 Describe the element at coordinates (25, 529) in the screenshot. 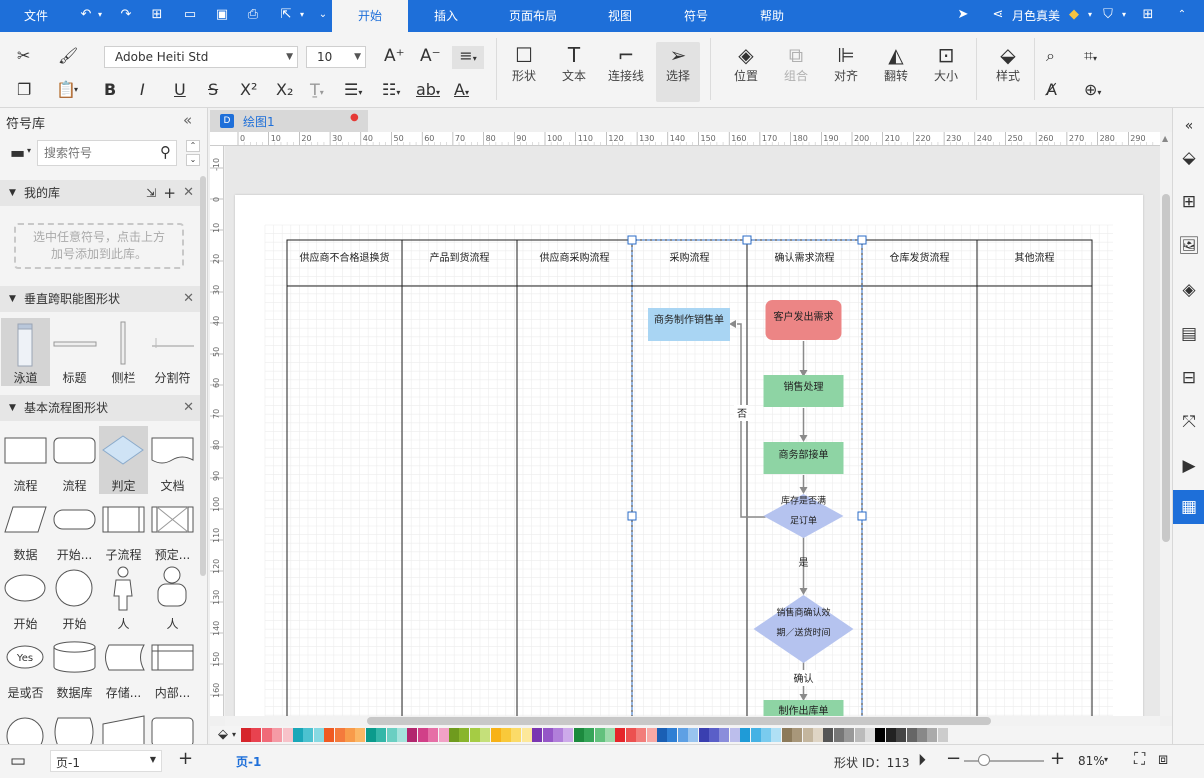

I see `shape-flow-4: 数据` at that location.